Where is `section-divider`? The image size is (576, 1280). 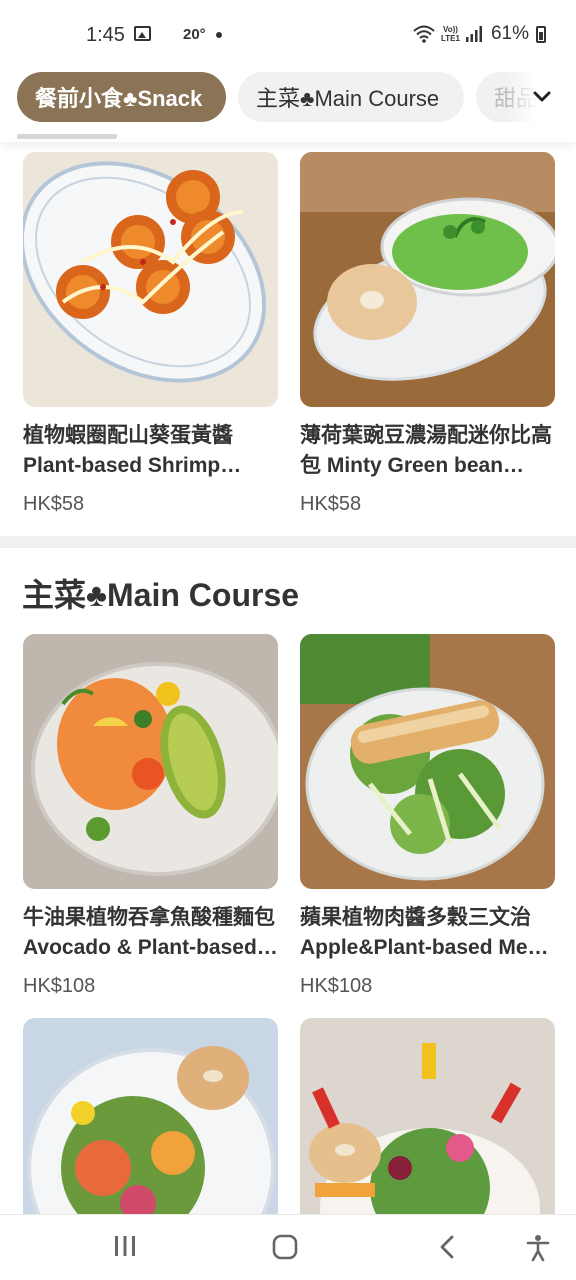
section-divider is located at coordinates (288, 542).